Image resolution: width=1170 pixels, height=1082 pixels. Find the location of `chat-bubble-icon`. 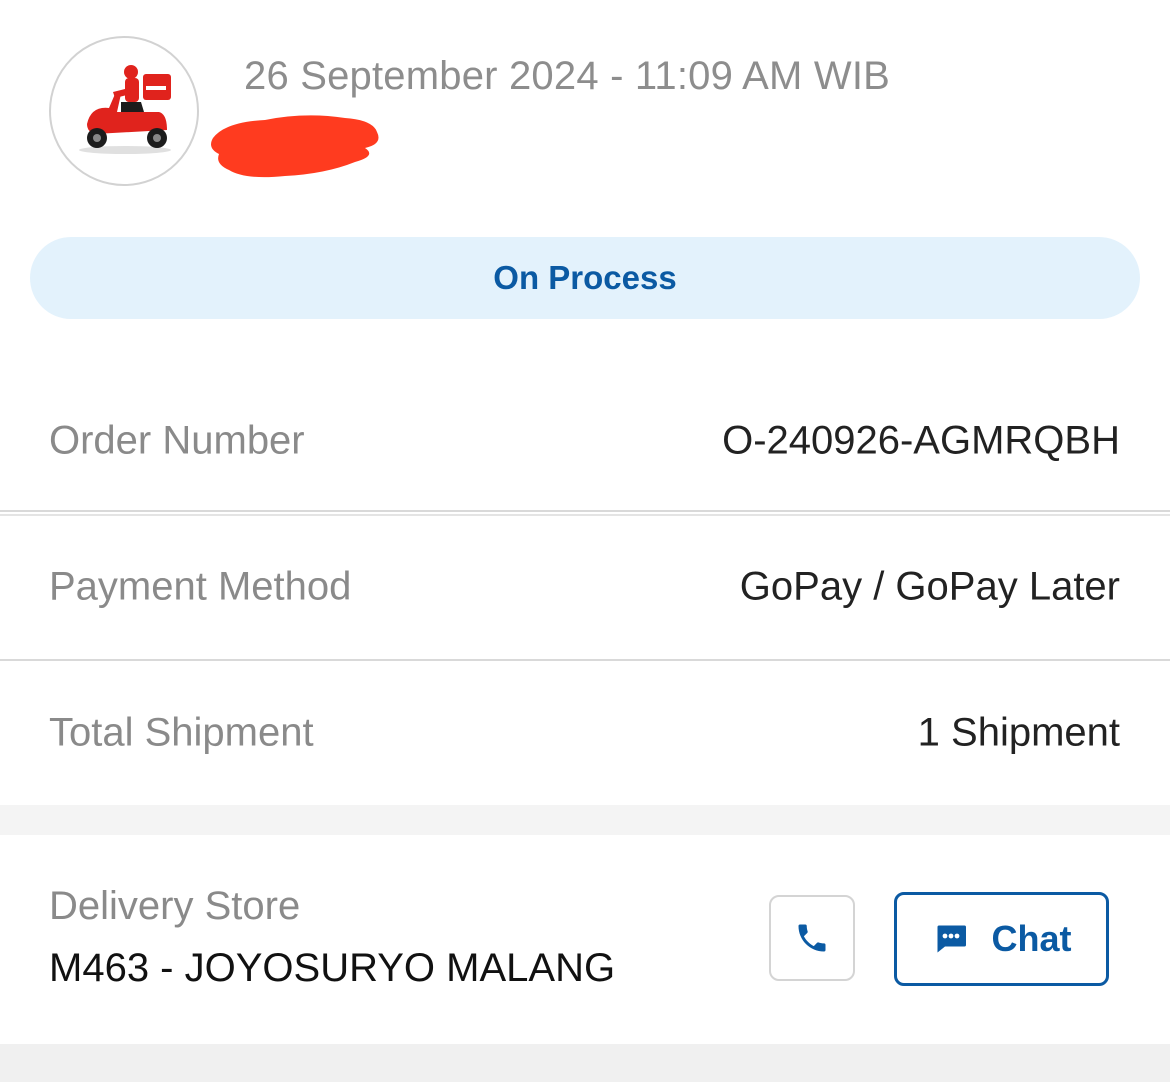

chat-bubble-icon is located at coordinates (951, 939).